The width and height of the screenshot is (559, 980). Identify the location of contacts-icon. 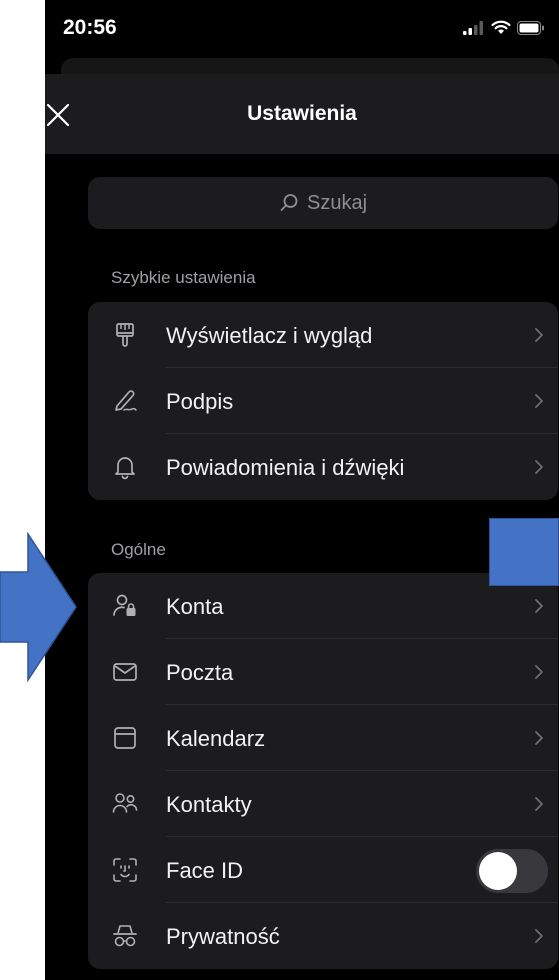
(125, 803).